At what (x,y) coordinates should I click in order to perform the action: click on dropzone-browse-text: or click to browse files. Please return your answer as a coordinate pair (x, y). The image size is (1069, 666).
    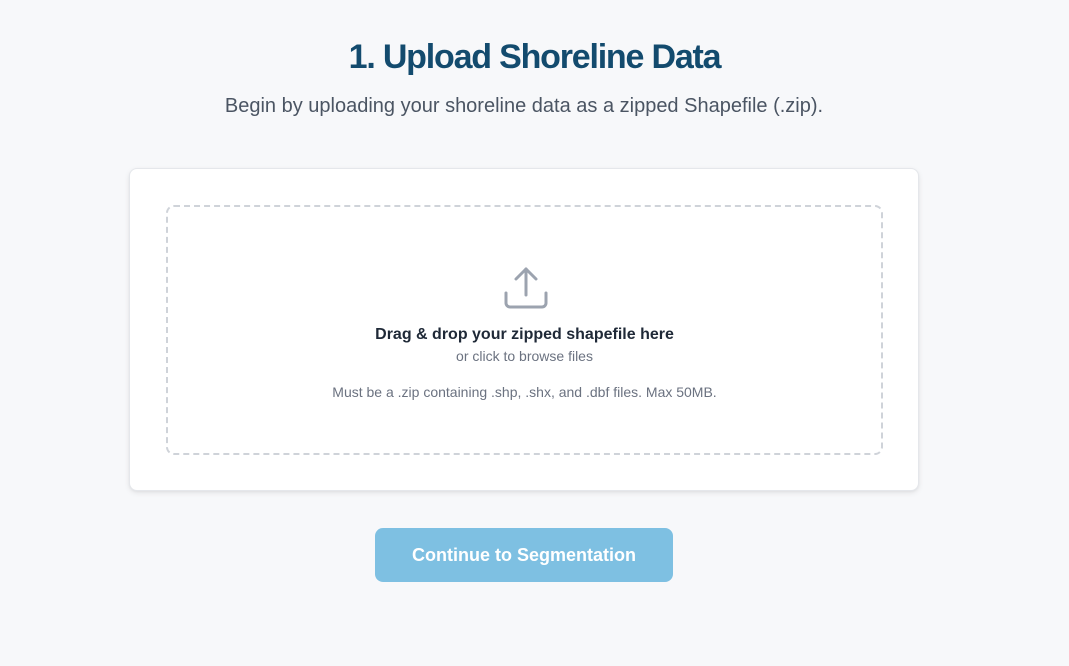
    Looking at the image, I should click on (524, 356).